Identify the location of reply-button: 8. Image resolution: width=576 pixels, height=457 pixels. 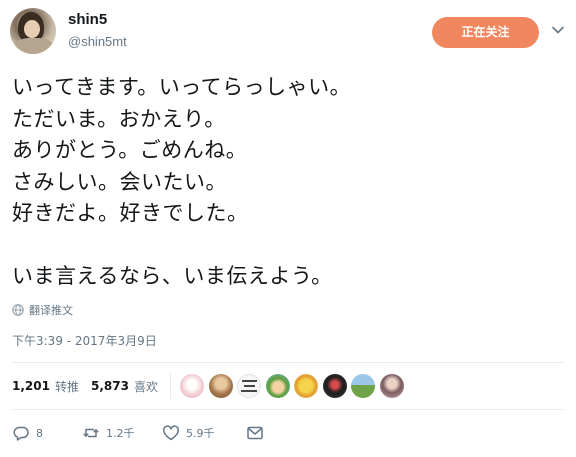
(47, 433).